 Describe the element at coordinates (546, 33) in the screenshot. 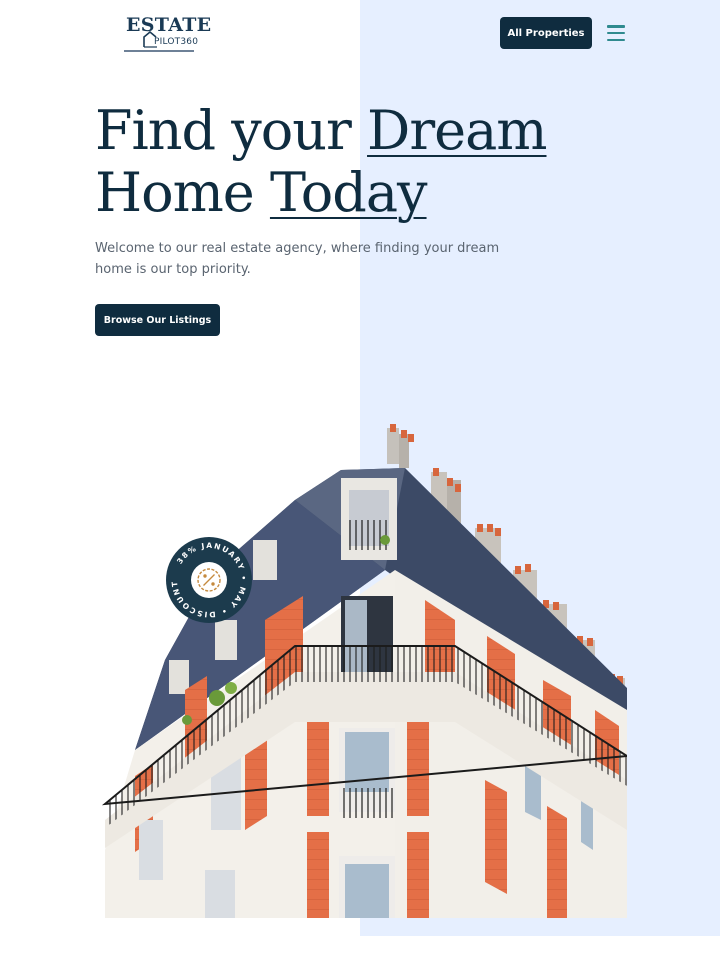

I see `all-properties-button: All Properties` at that location.